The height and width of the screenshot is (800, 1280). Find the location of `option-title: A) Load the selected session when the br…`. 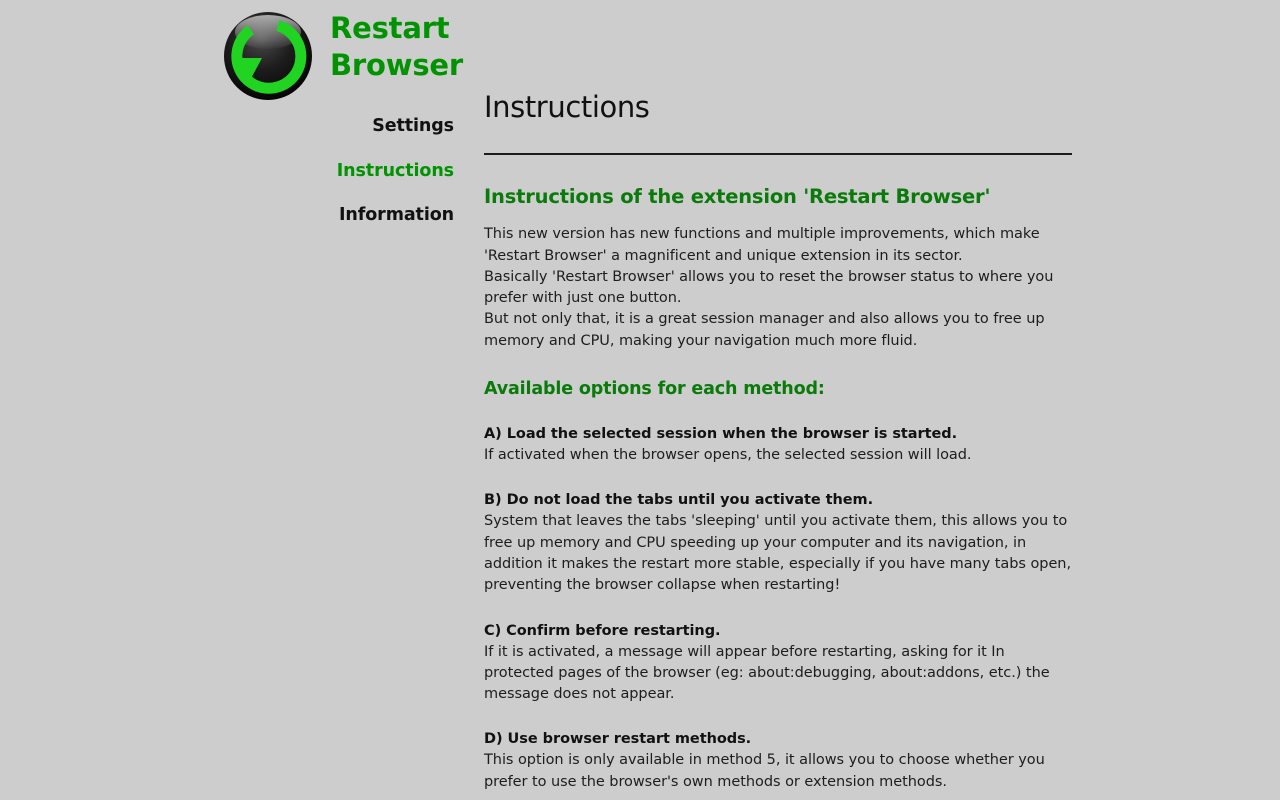

option-title: A) Load the selected session when the br… is located at coordinates (721, 434).